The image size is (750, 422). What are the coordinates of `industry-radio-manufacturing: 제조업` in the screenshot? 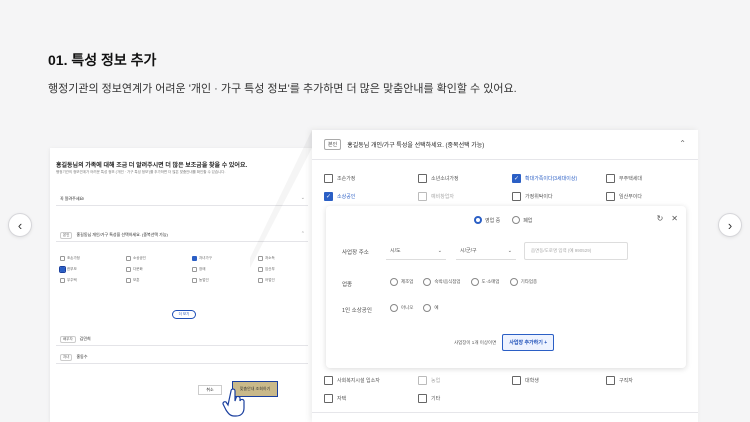 It's located at (401, 282).